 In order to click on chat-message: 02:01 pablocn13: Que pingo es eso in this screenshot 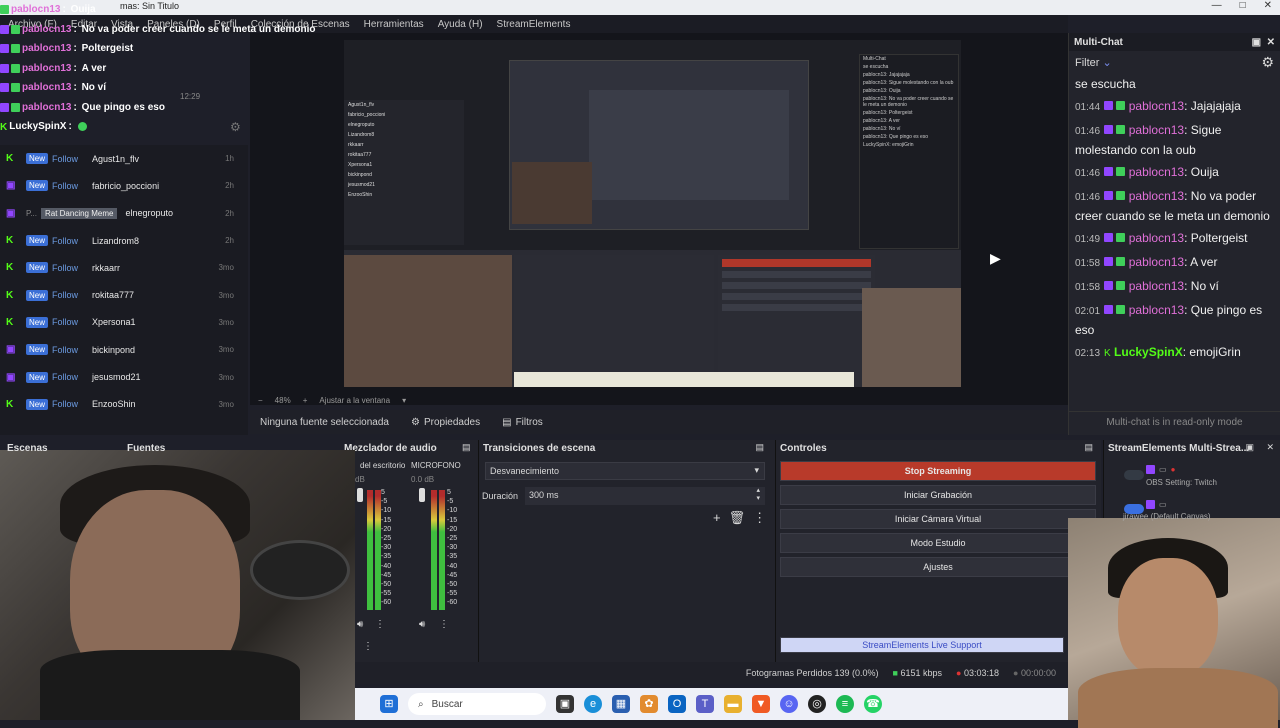, I will do `click(1169, 320)`.